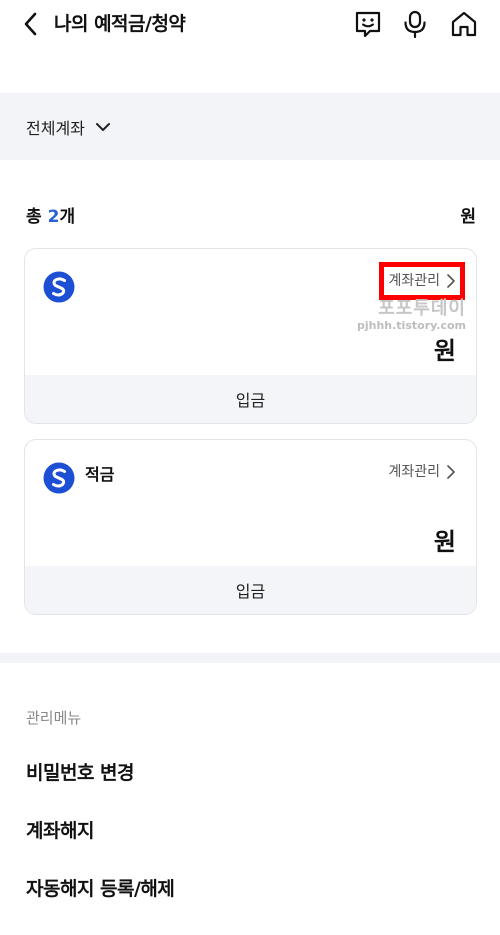 The image size is (500, 935). I want to click on account-card-body: 적금 계좌관리 원, so click(250, 503).